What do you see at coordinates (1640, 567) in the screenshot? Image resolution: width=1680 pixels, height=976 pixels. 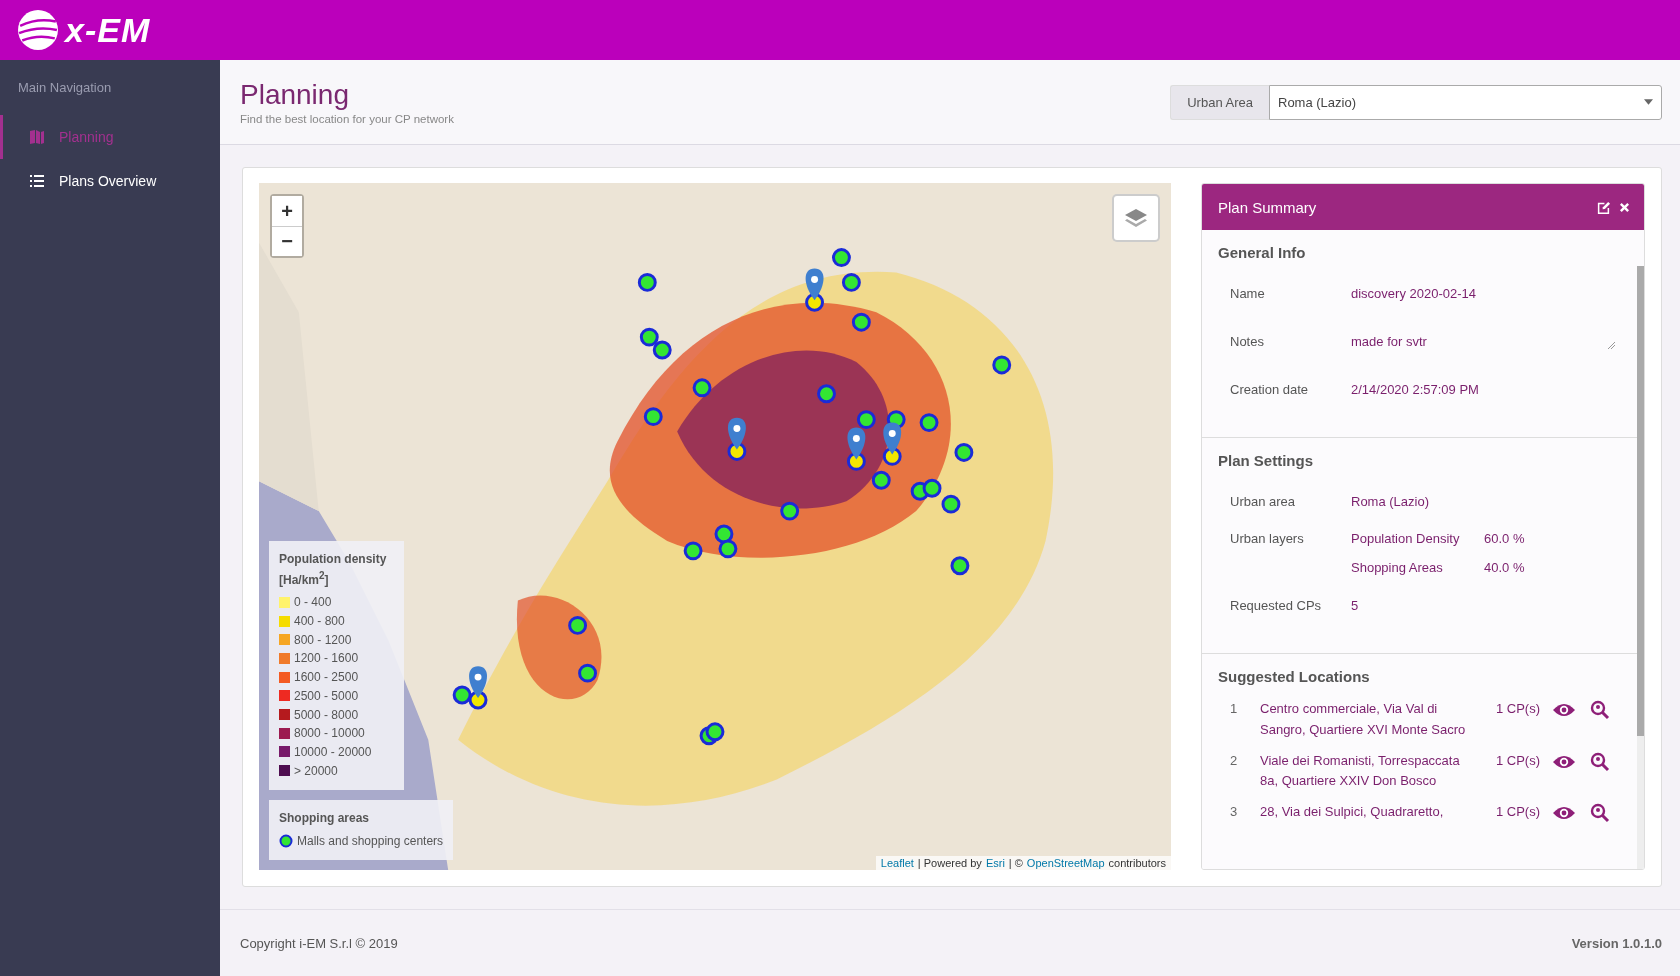 I see `scrollbar` at bounding box center [1640, 567].